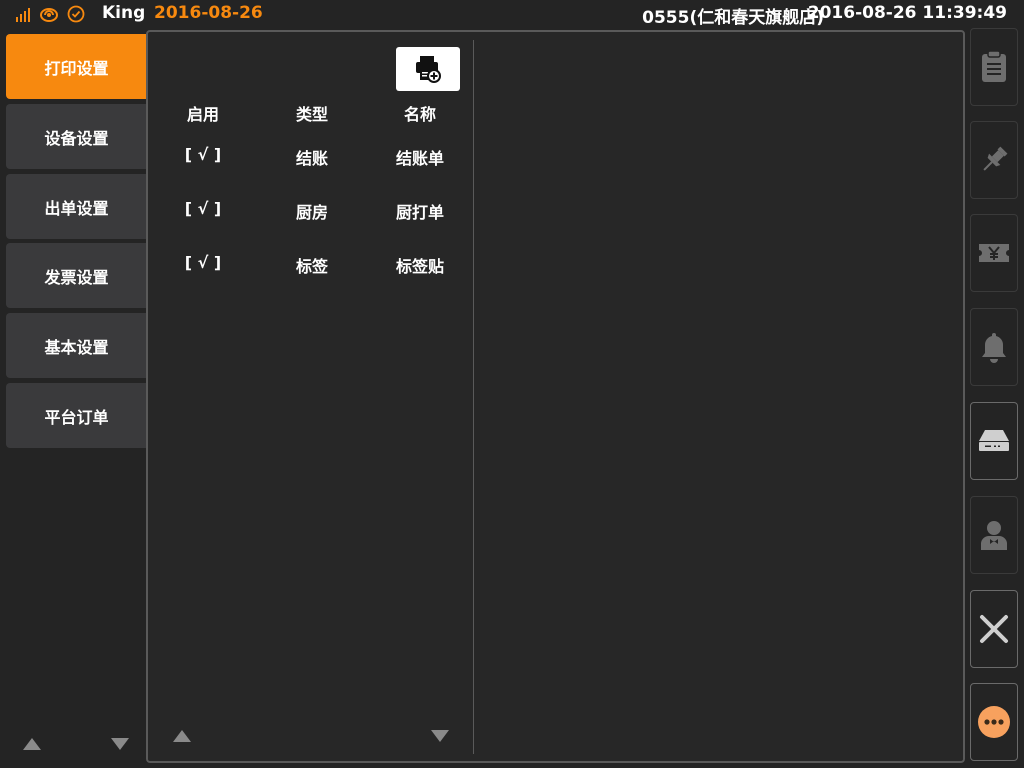 This screenshot has width=1024, height=768. I want to click on clipboard-button, so click(994, 67).